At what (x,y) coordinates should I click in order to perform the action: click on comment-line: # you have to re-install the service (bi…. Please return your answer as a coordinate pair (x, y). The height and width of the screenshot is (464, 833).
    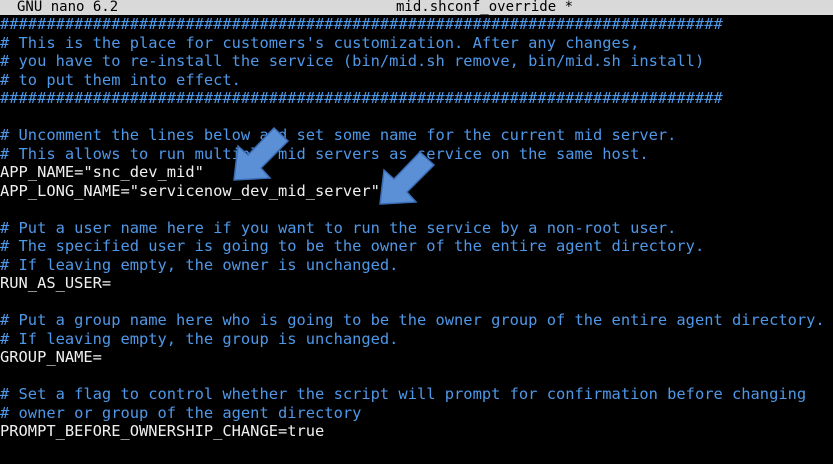
    Looking at the image, I should click on (352, 61).